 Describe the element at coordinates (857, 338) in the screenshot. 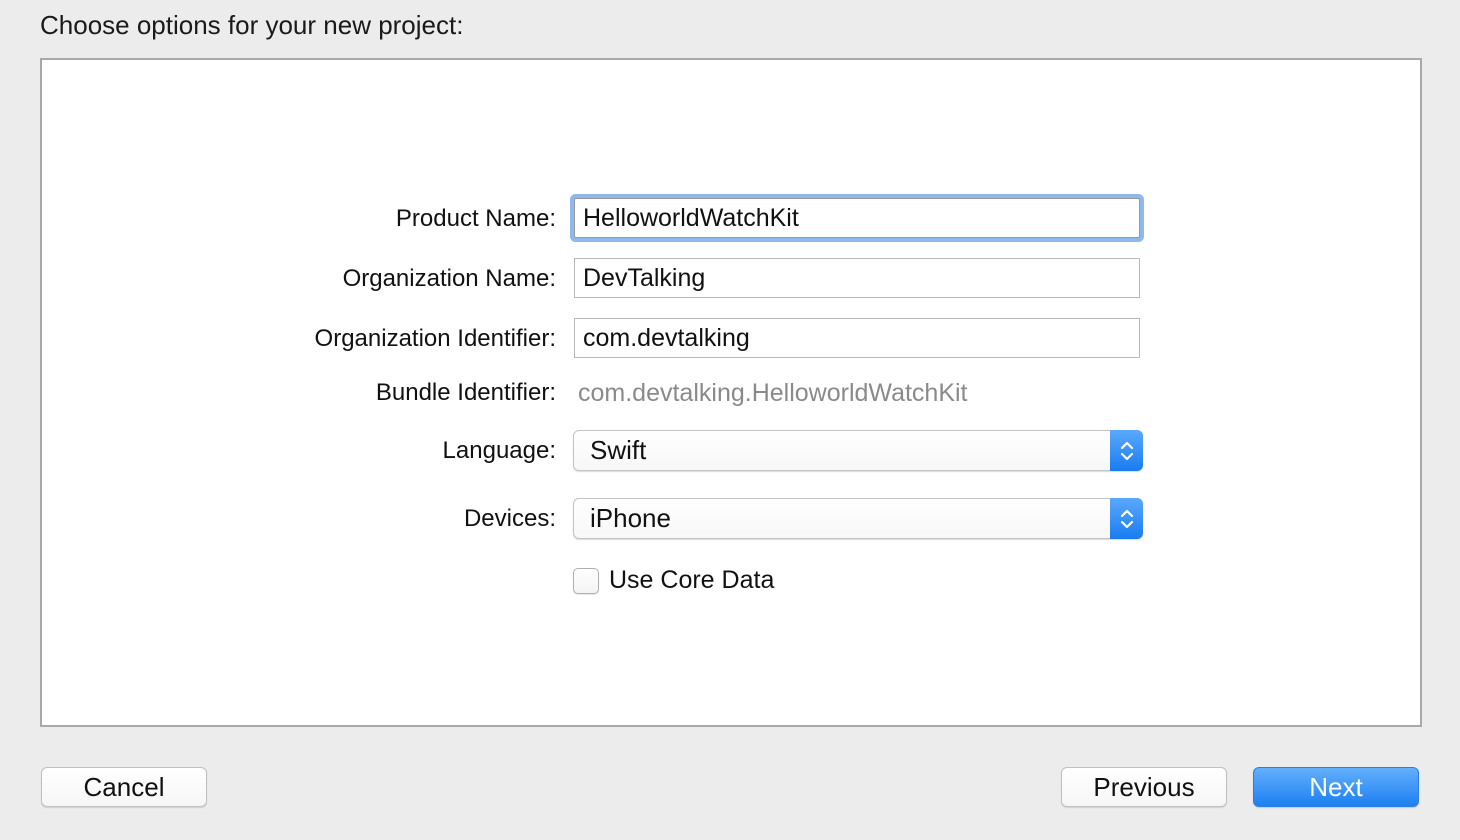

I see `organization-identifier-field` at that location.